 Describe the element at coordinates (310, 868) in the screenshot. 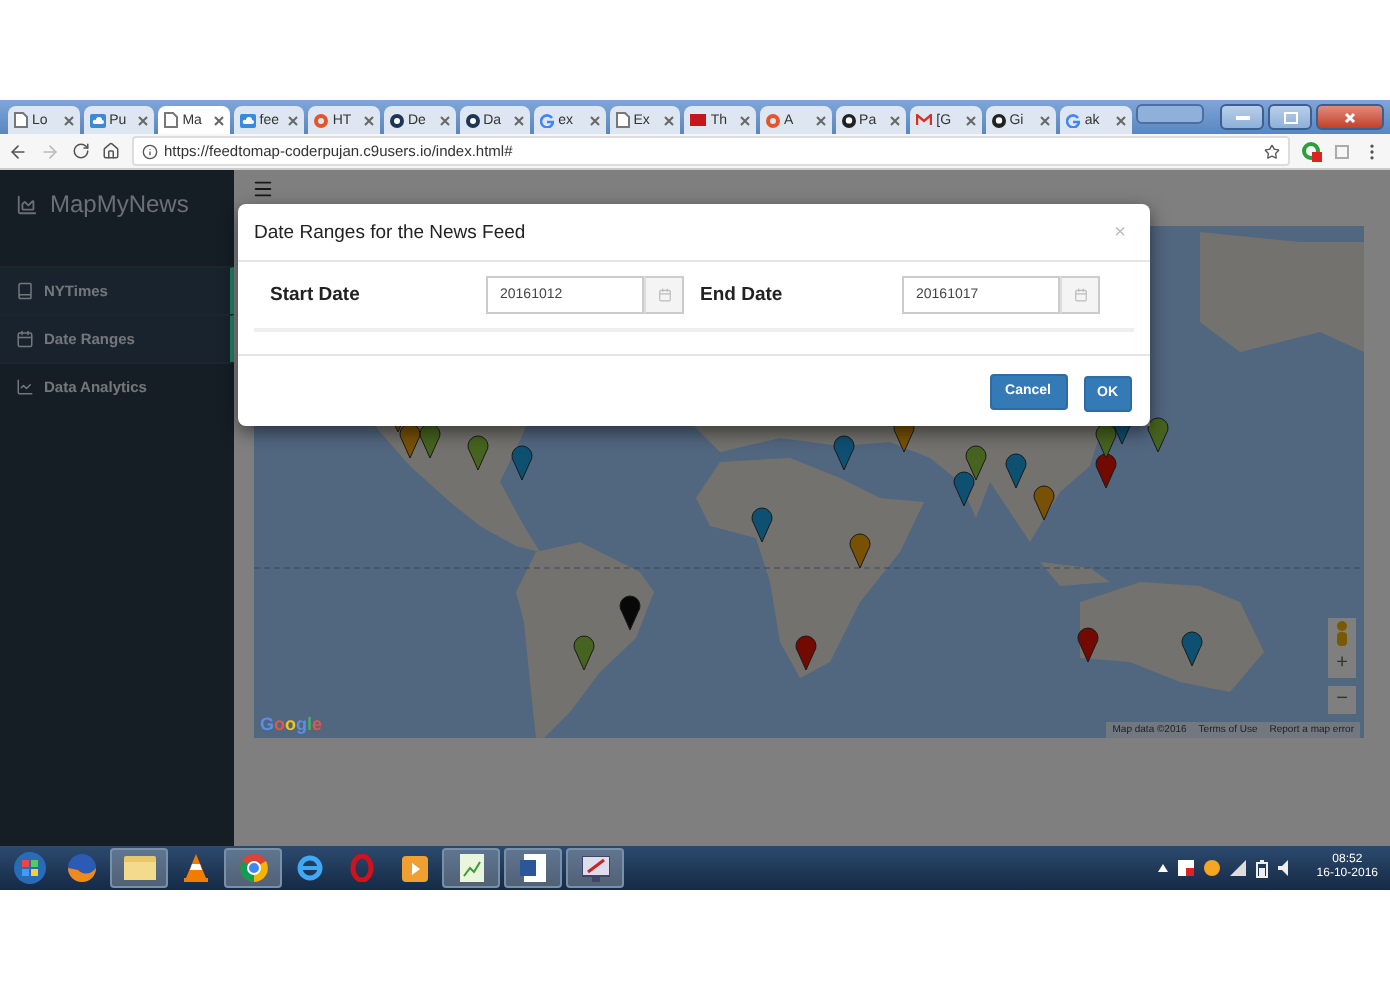

I see `e-logo-icon` at that location.